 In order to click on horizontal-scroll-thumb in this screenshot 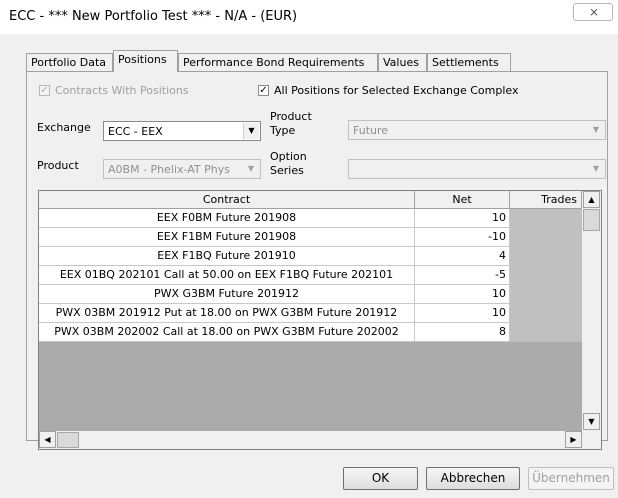, I will do `click(68, 440)`.